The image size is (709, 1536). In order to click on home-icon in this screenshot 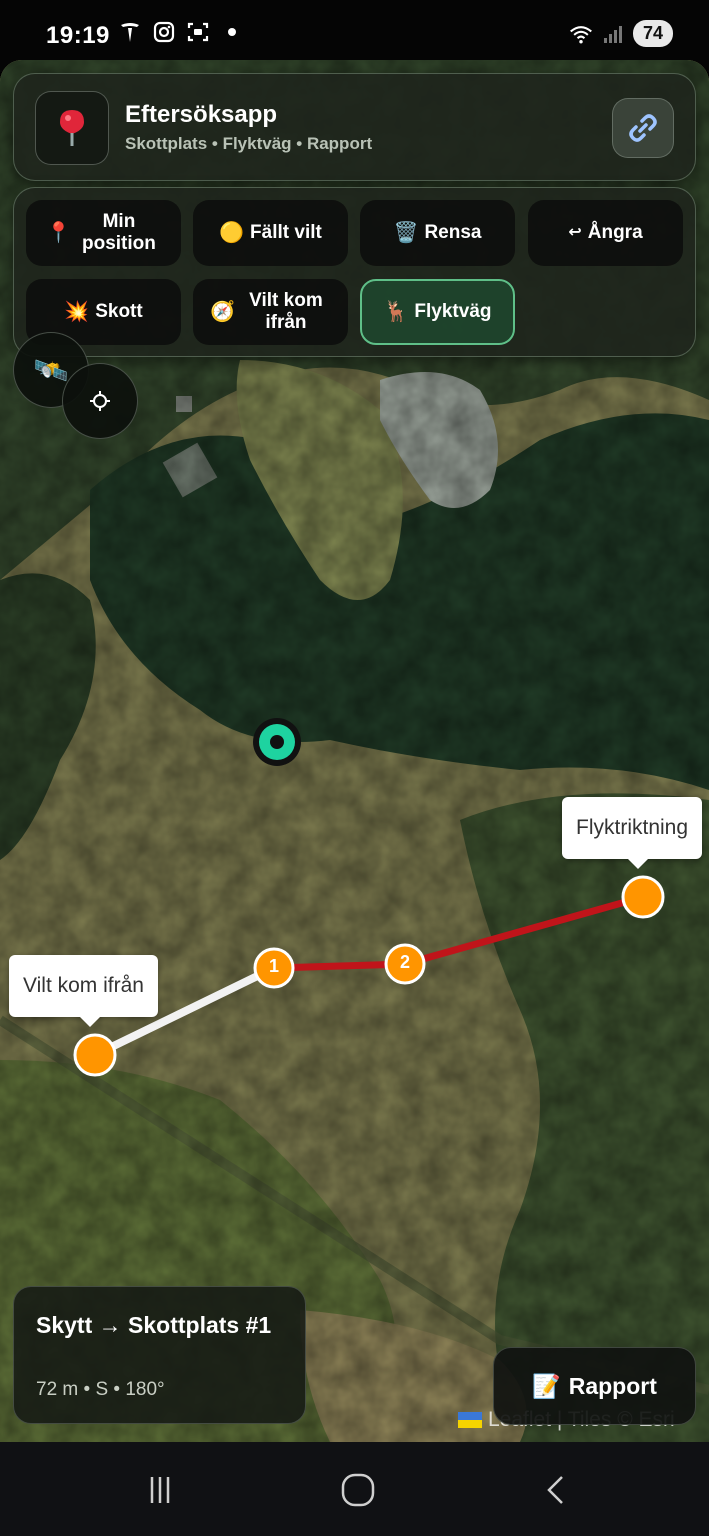, I will do `click(358, 1490)`.